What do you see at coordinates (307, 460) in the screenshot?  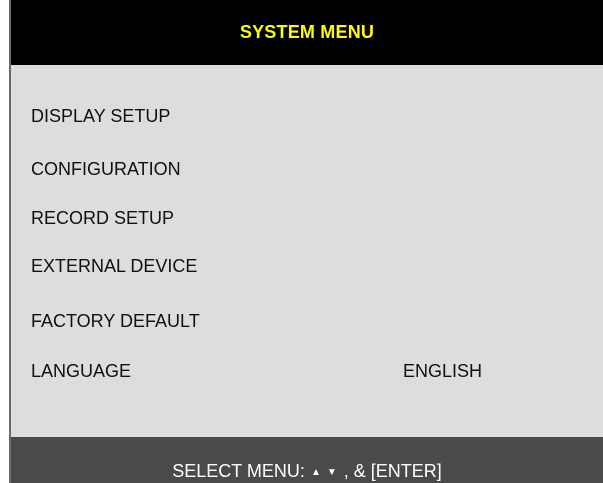 I see `footer-bar: SELECT MENU: ▲ ▼ , & [ENTER]` at bounding box center [307, 460].